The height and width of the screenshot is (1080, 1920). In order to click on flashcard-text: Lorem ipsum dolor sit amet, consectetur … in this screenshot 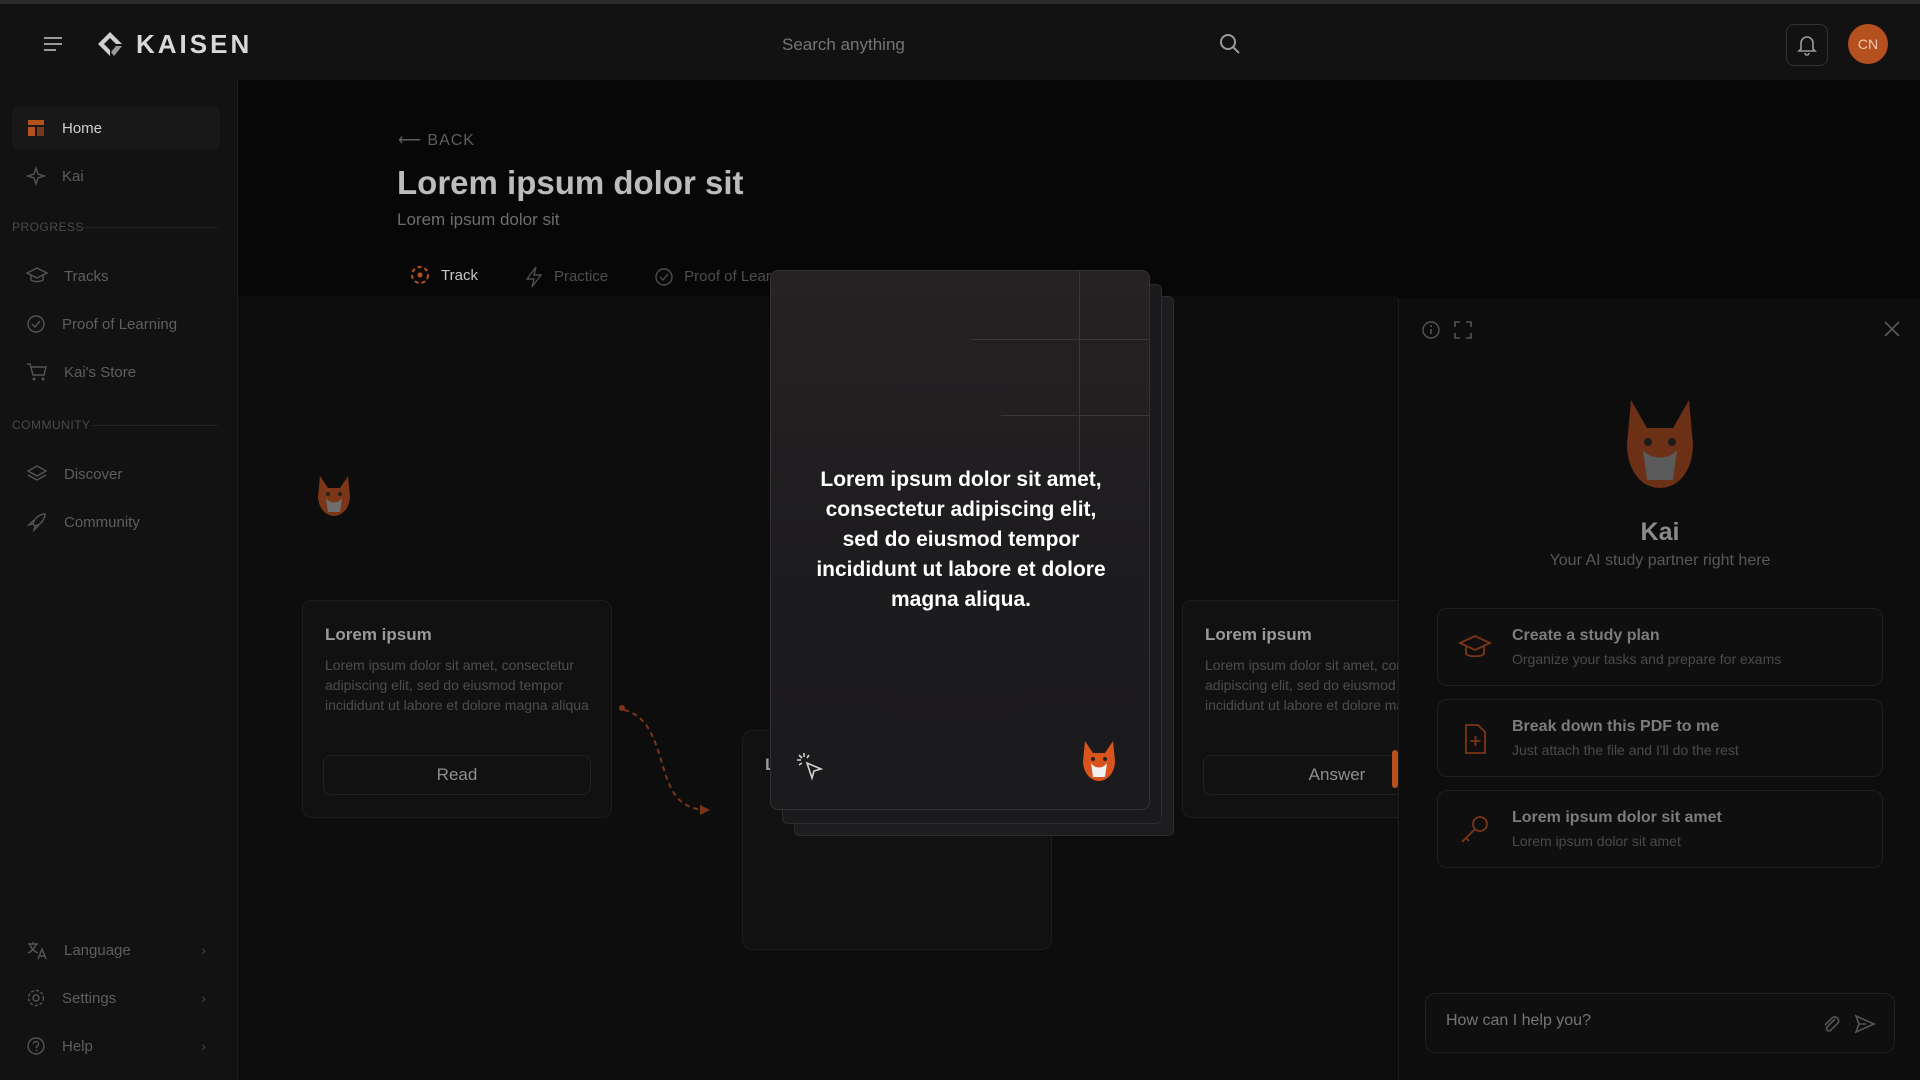, I will do `click(961, 539)`.